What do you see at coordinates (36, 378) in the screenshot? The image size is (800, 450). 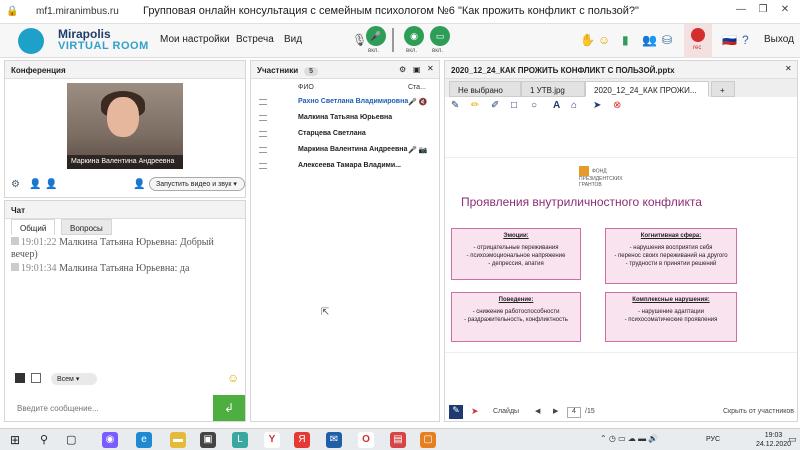 I see `background-color-icon` at bounding box center [36, 378].